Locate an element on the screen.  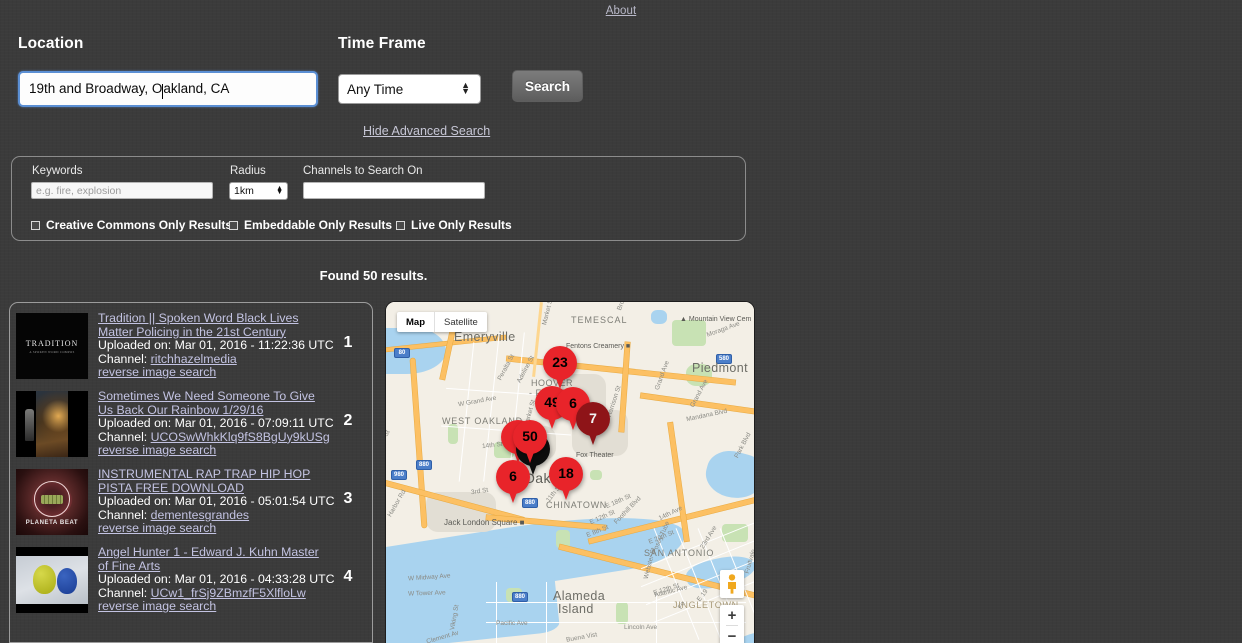
checkbox-label: Live Only Results is located at coordinates (461, 225).